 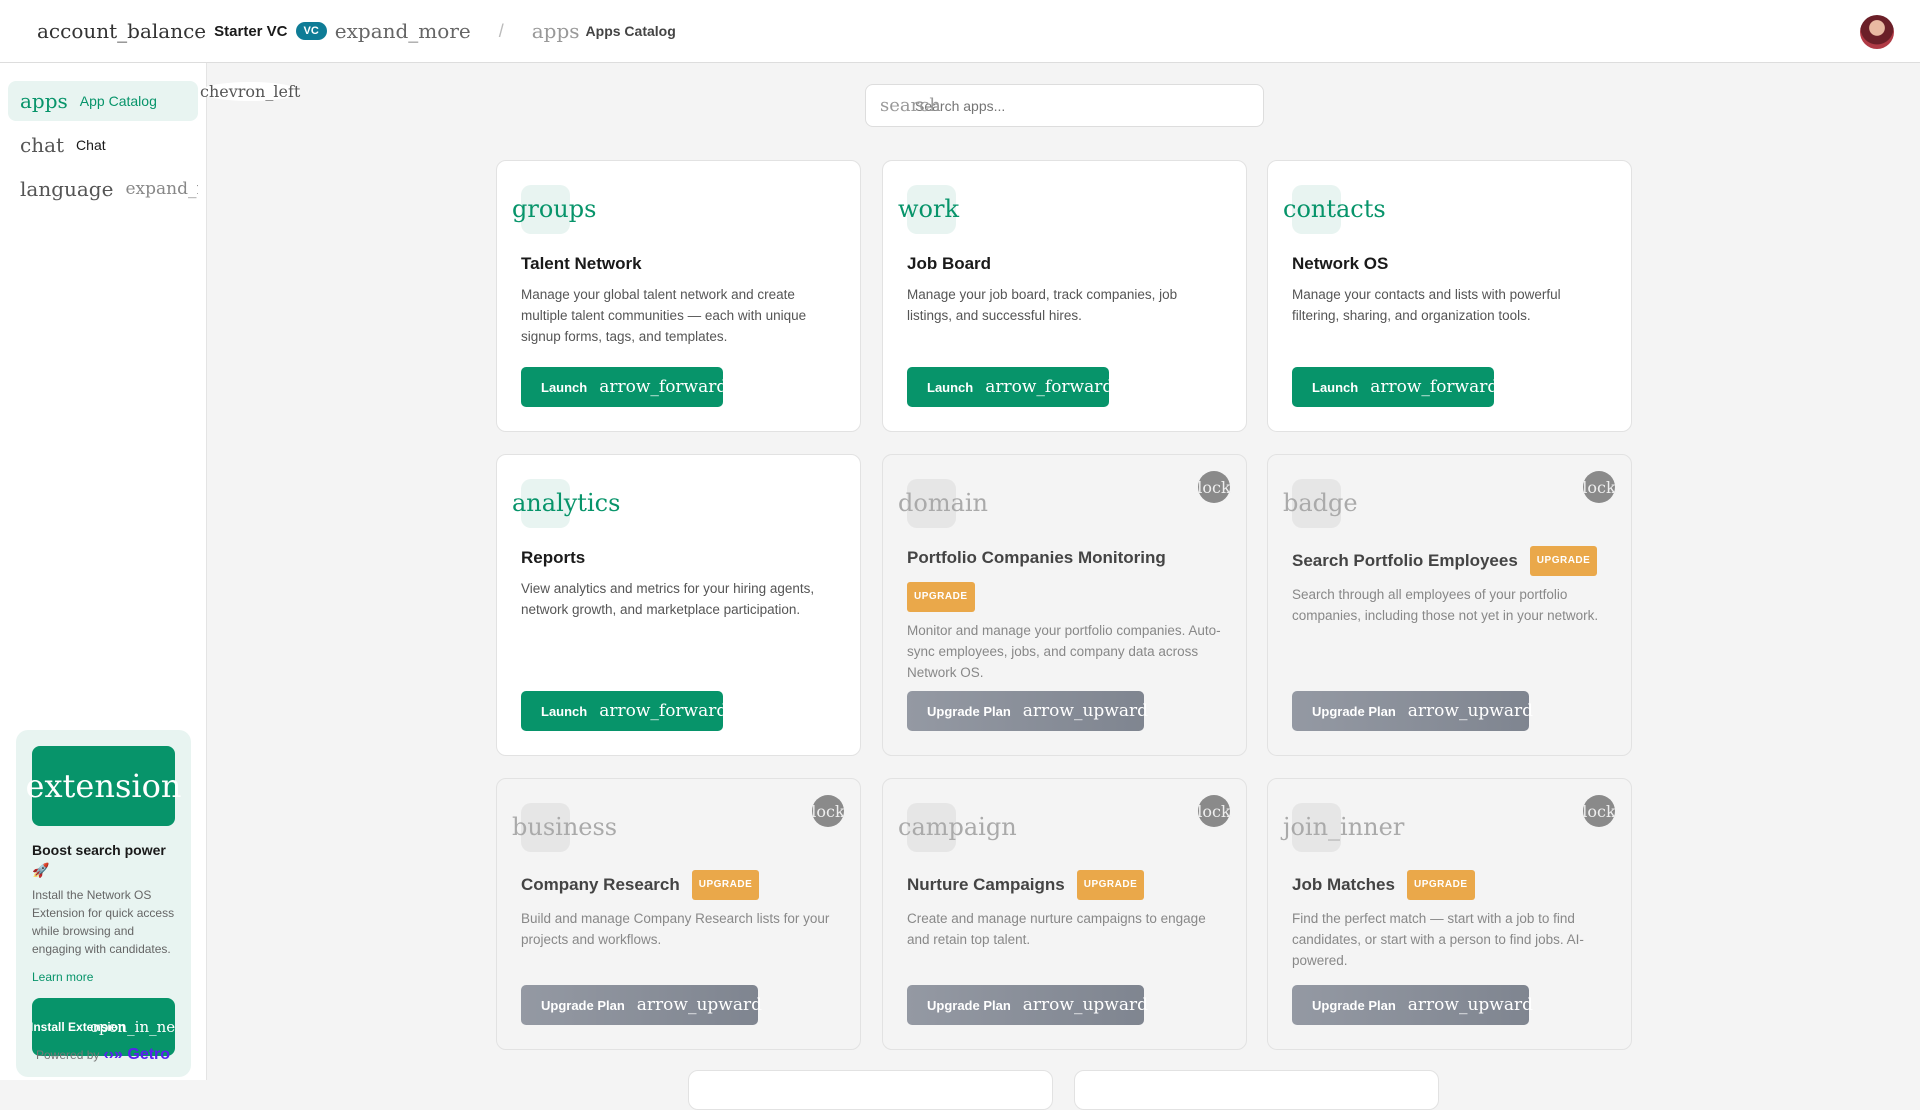 I want to click on sidebar-item-chat: chat Chat, so click(x=103, y=145).